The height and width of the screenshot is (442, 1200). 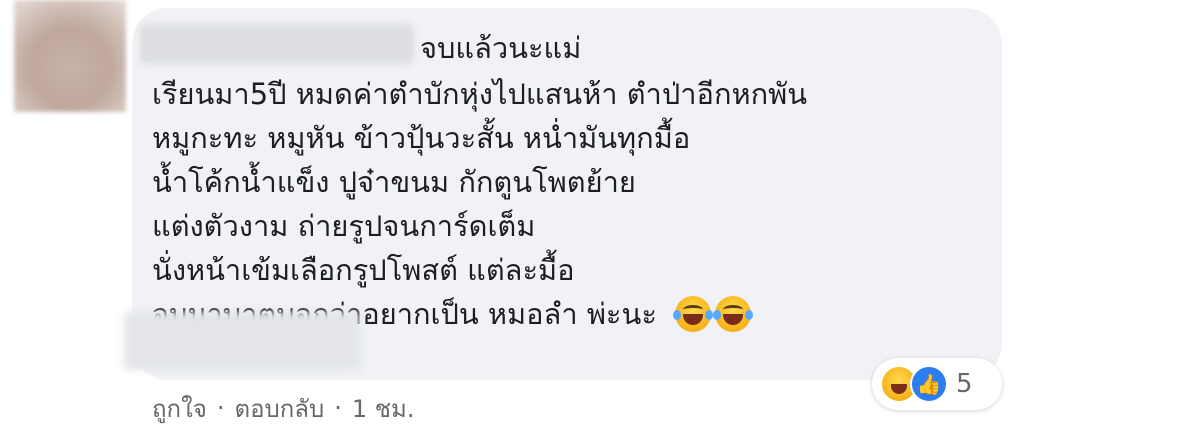 I want to click on comment-actions: ถูกใจ · ตอบกลับ · 1 ชม., so click(x=283, y=408).